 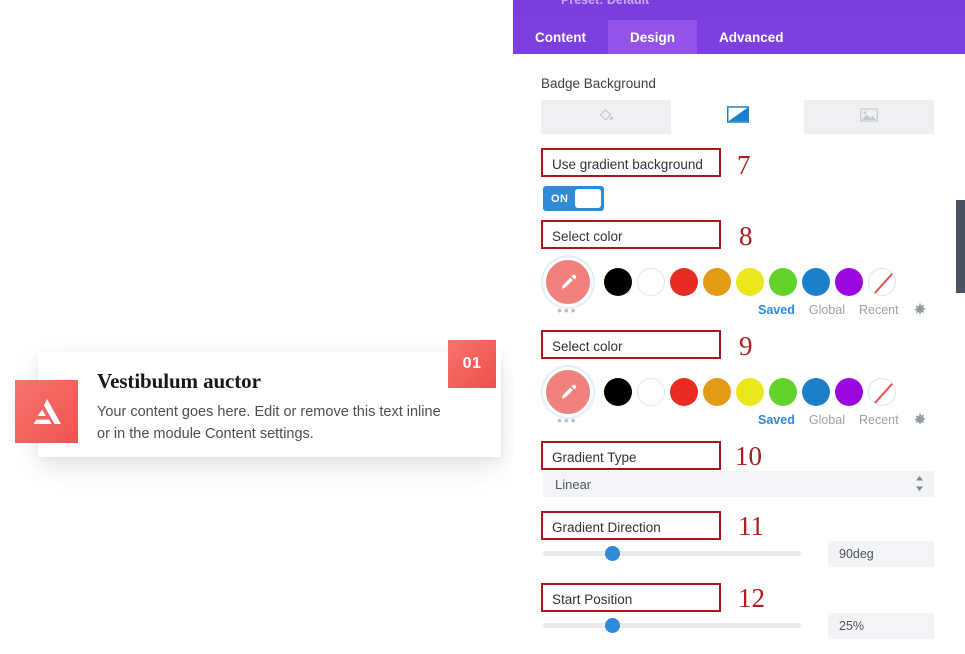 I want to click on start-position-value-input: 25%, so click(x=881, y=626).